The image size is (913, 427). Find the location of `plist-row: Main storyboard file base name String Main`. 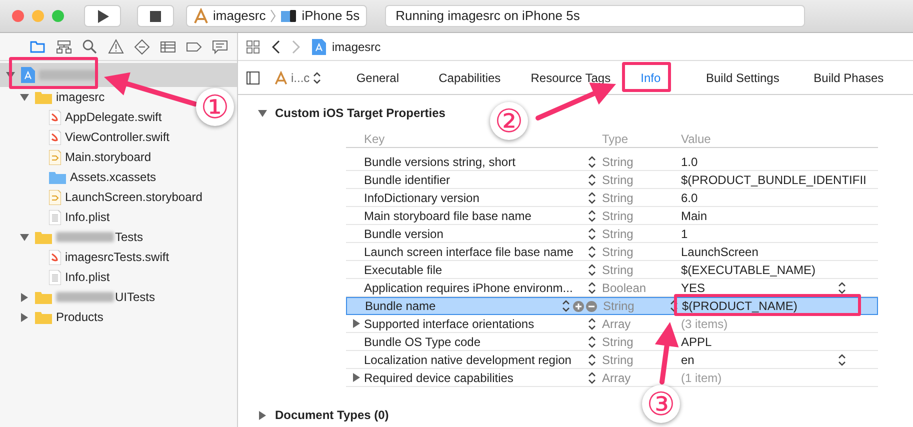

plist-row: Main storyboard file base name String Main is located at coordinates (612, 216).